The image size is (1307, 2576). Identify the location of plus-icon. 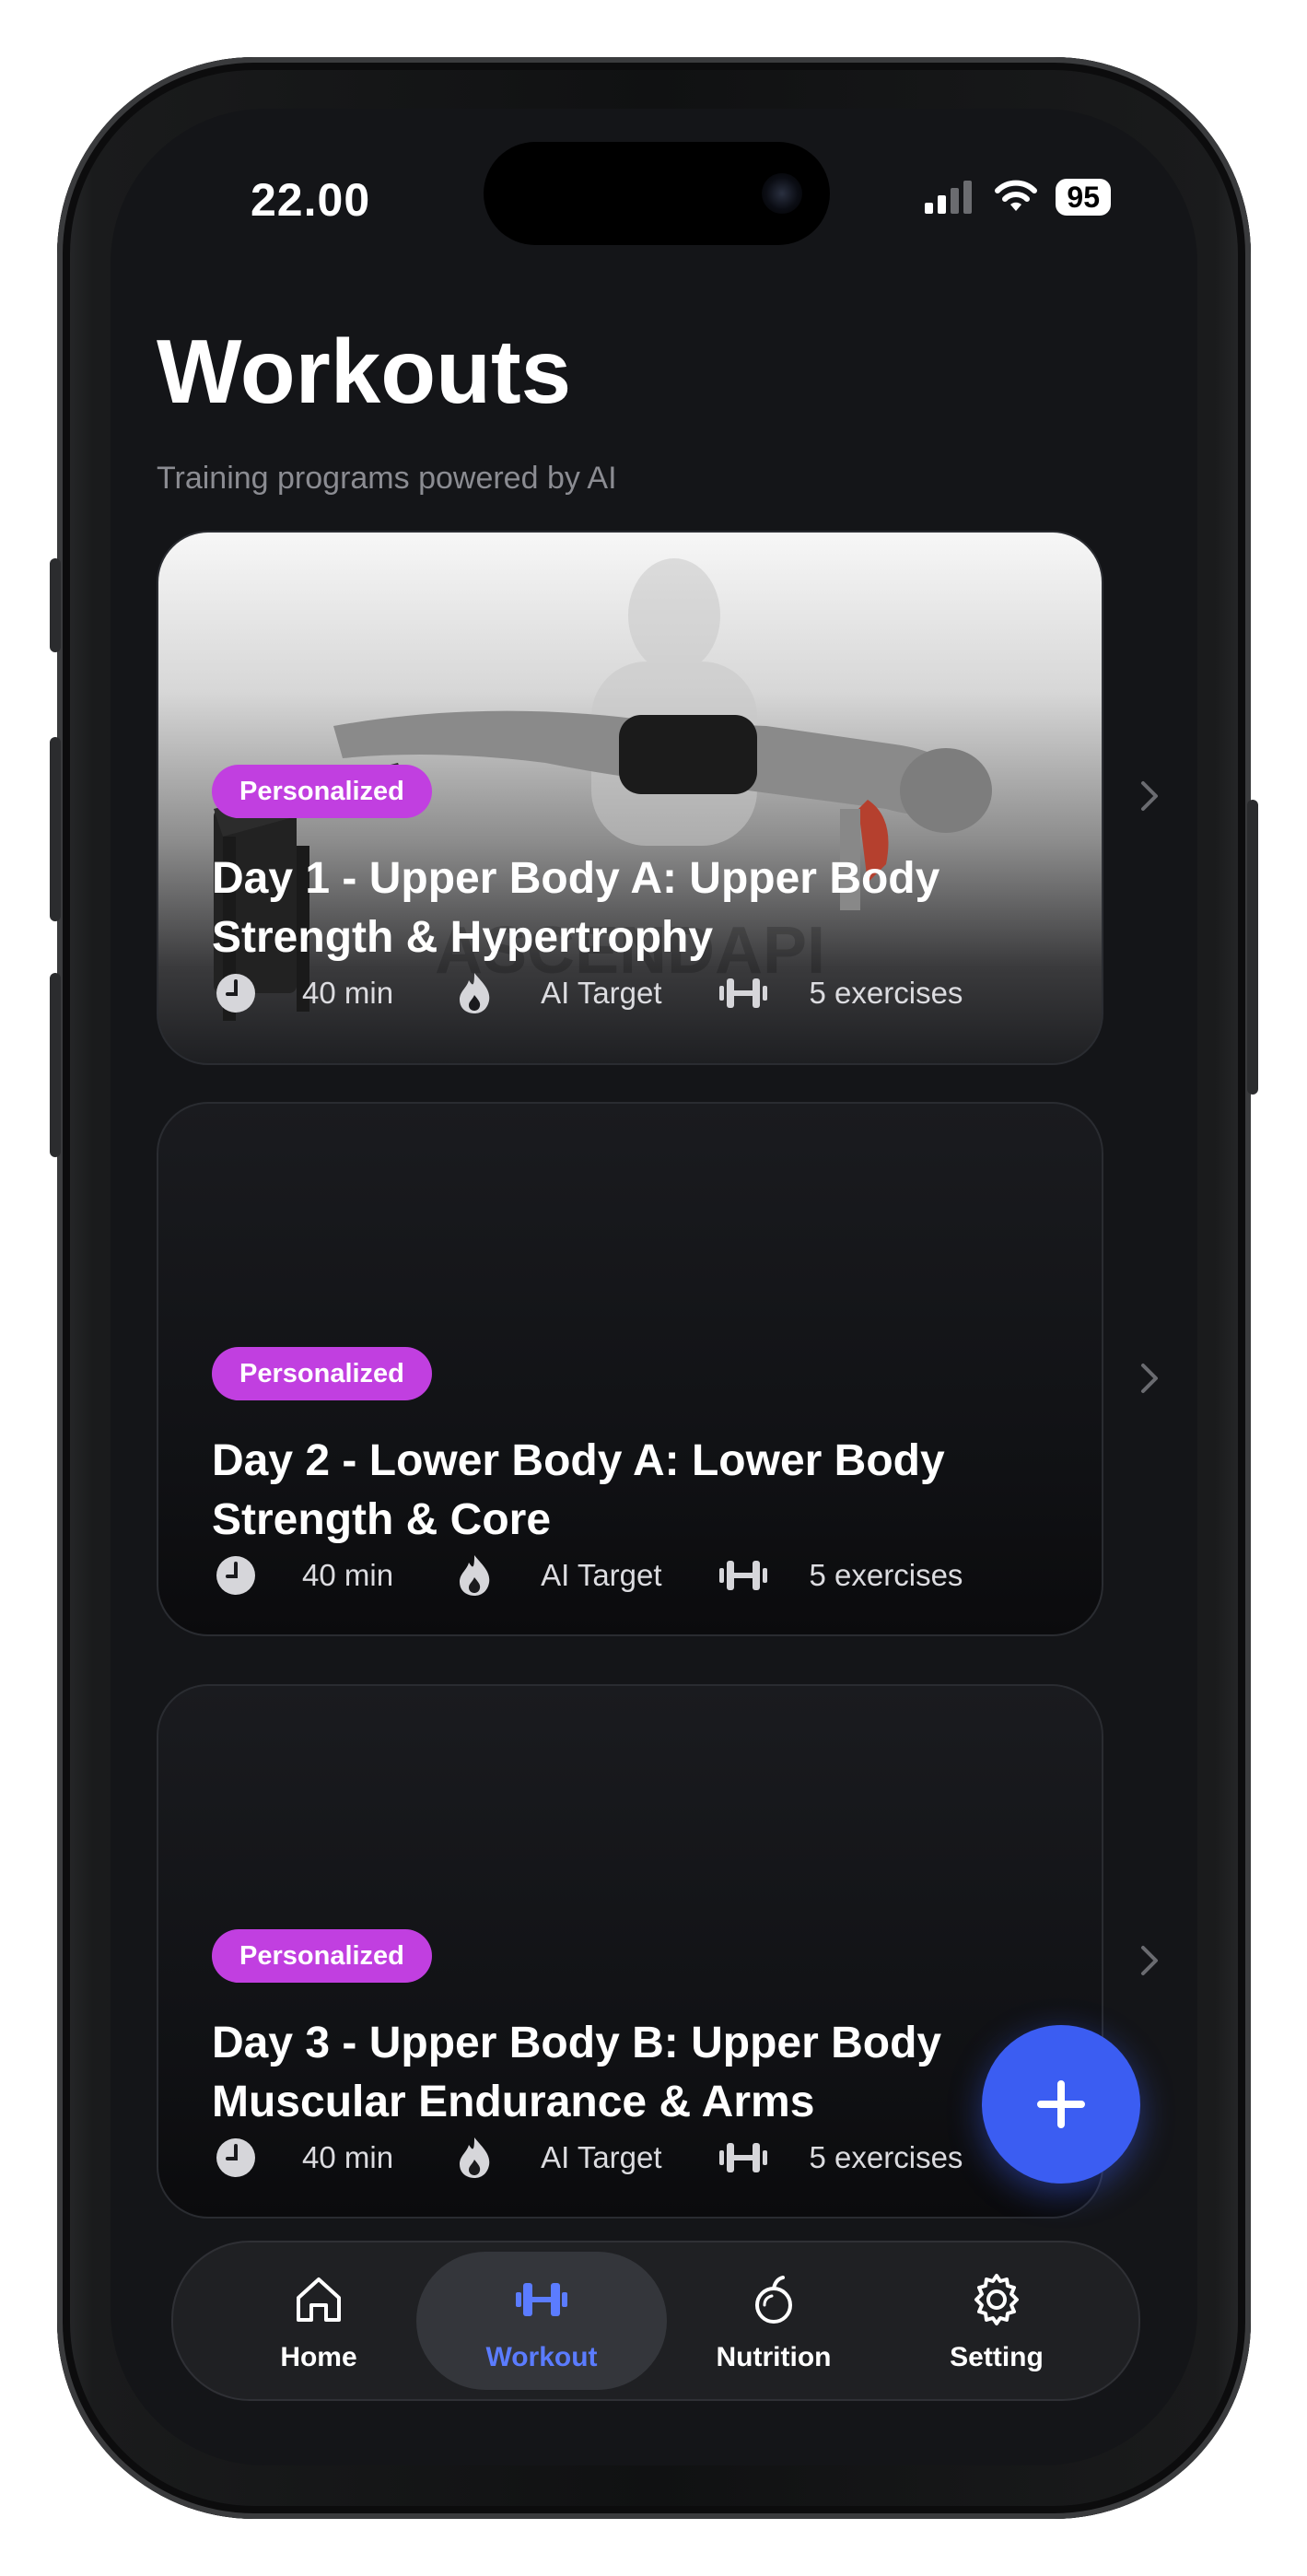
(1061, 2104).